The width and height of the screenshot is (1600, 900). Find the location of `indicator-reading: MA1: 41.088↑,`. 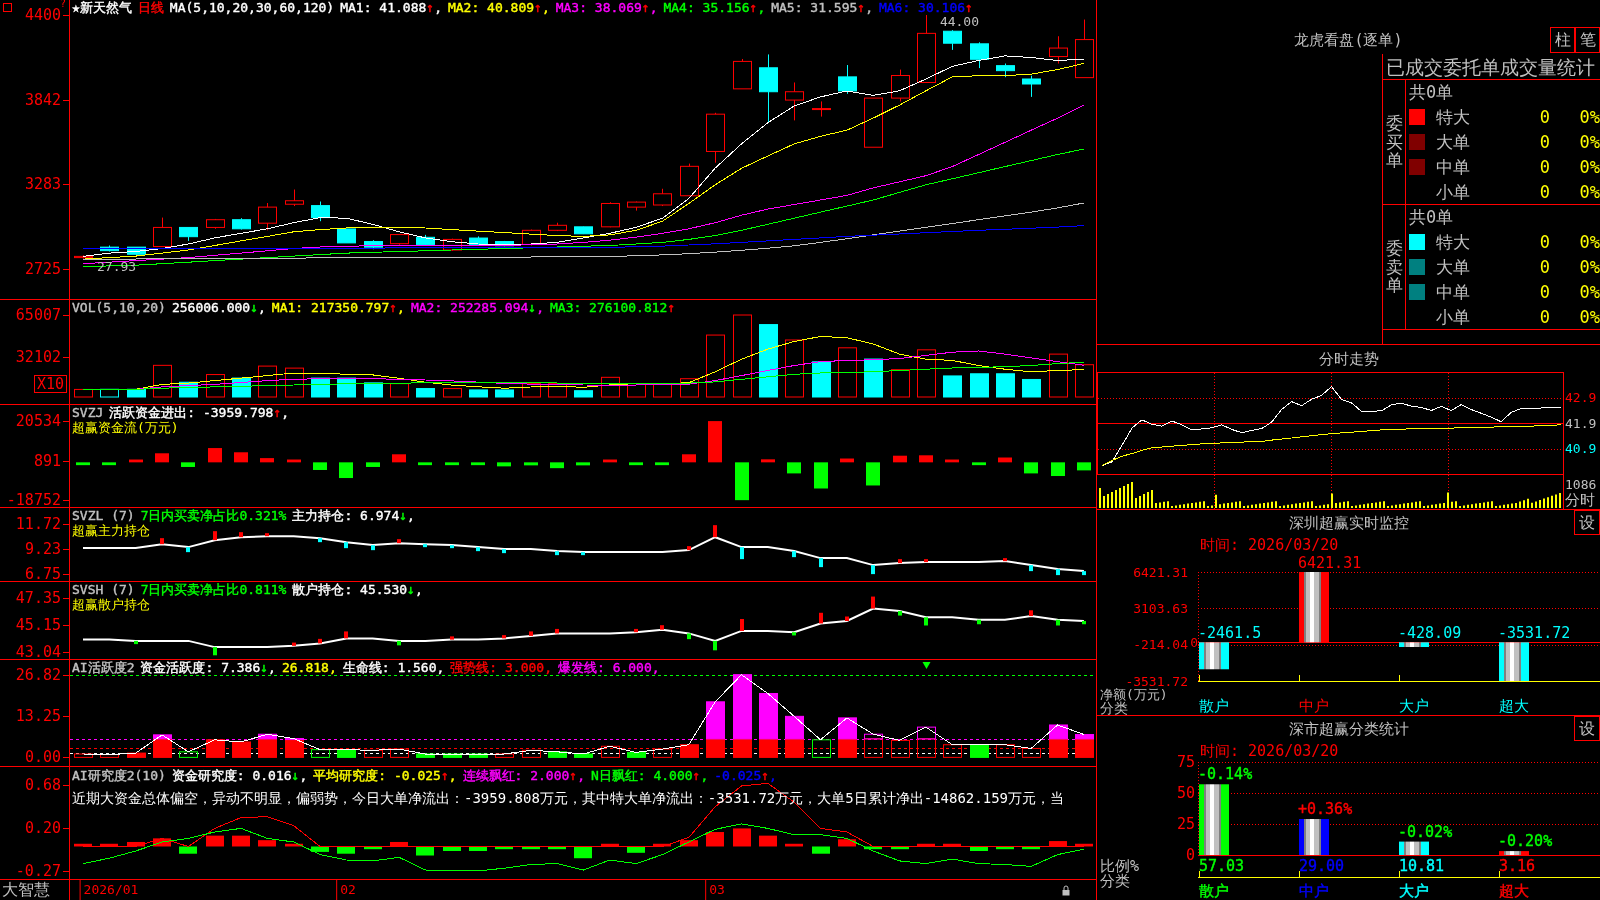

indicator-reading: MA1: 41.088↑, is located at coordinates (391, 7).